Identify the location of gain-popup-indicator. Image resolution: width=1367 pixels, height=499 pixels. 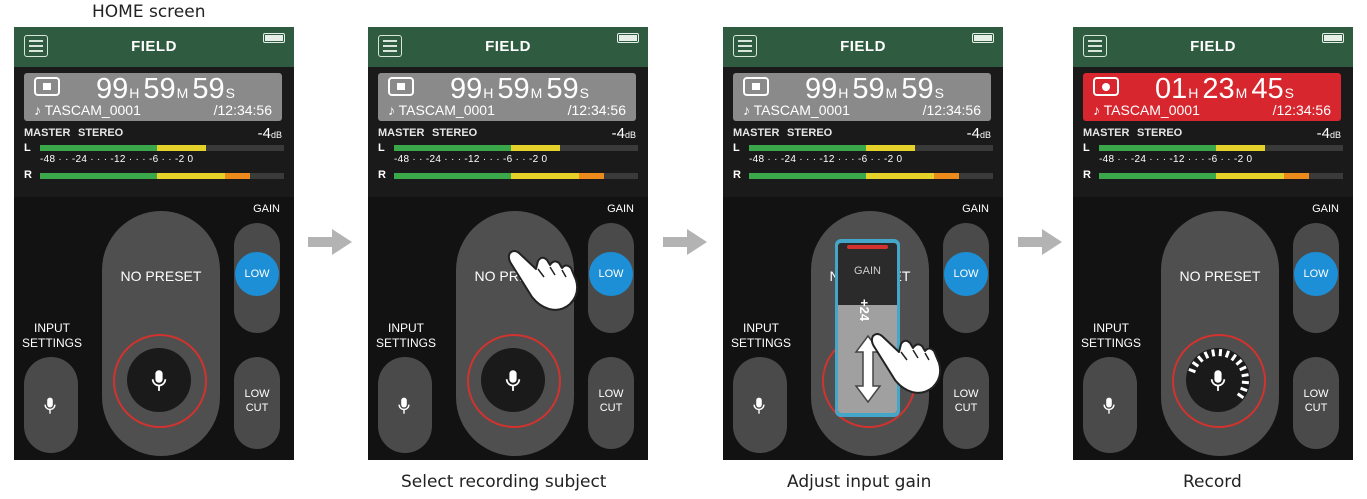
(867, 247).